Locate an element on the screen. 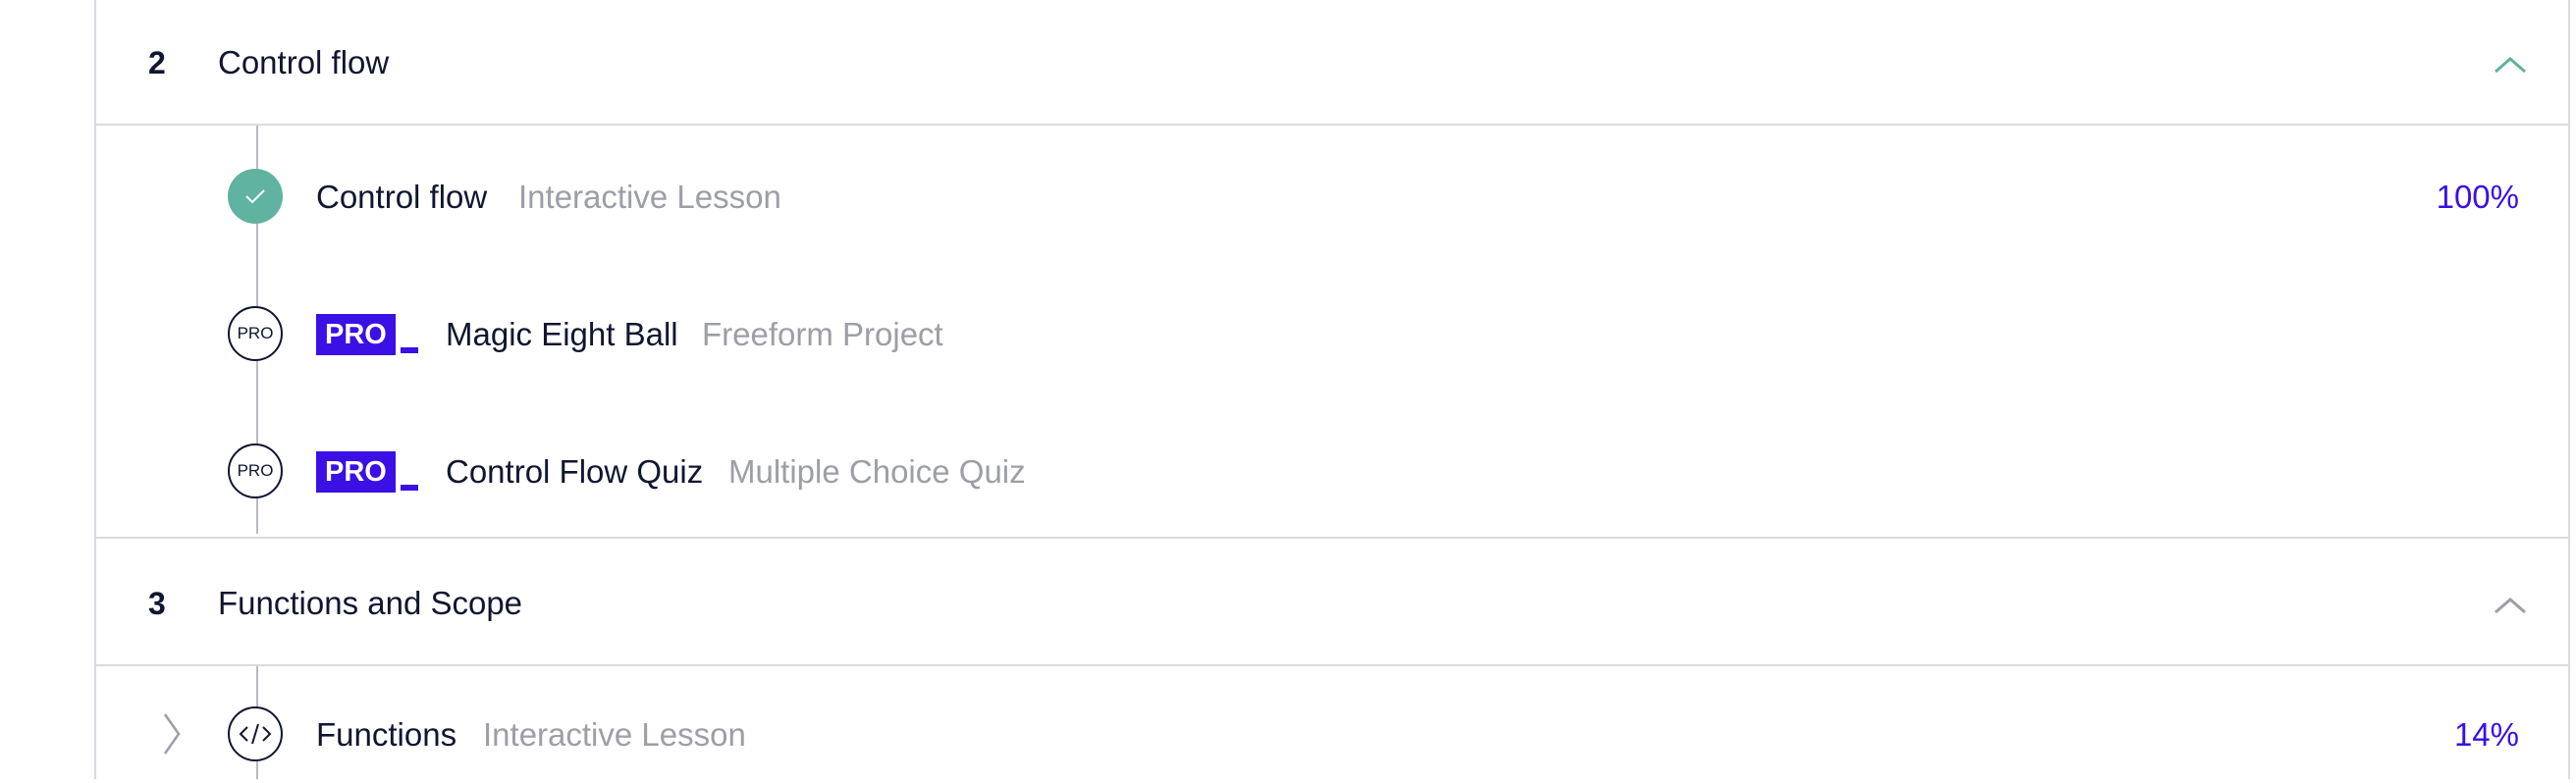 The image size is (2576, 783). item-title: Functions is located at coordinates (386, 735).